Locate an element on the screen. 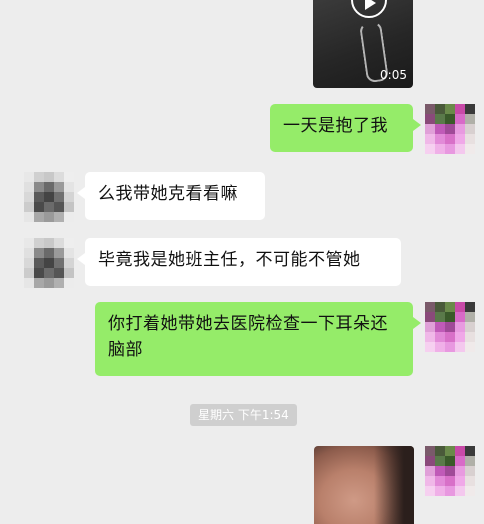 Image resolution: width=484 pixels, height=524 pixels. image-message is located at coordinates (364, 485).